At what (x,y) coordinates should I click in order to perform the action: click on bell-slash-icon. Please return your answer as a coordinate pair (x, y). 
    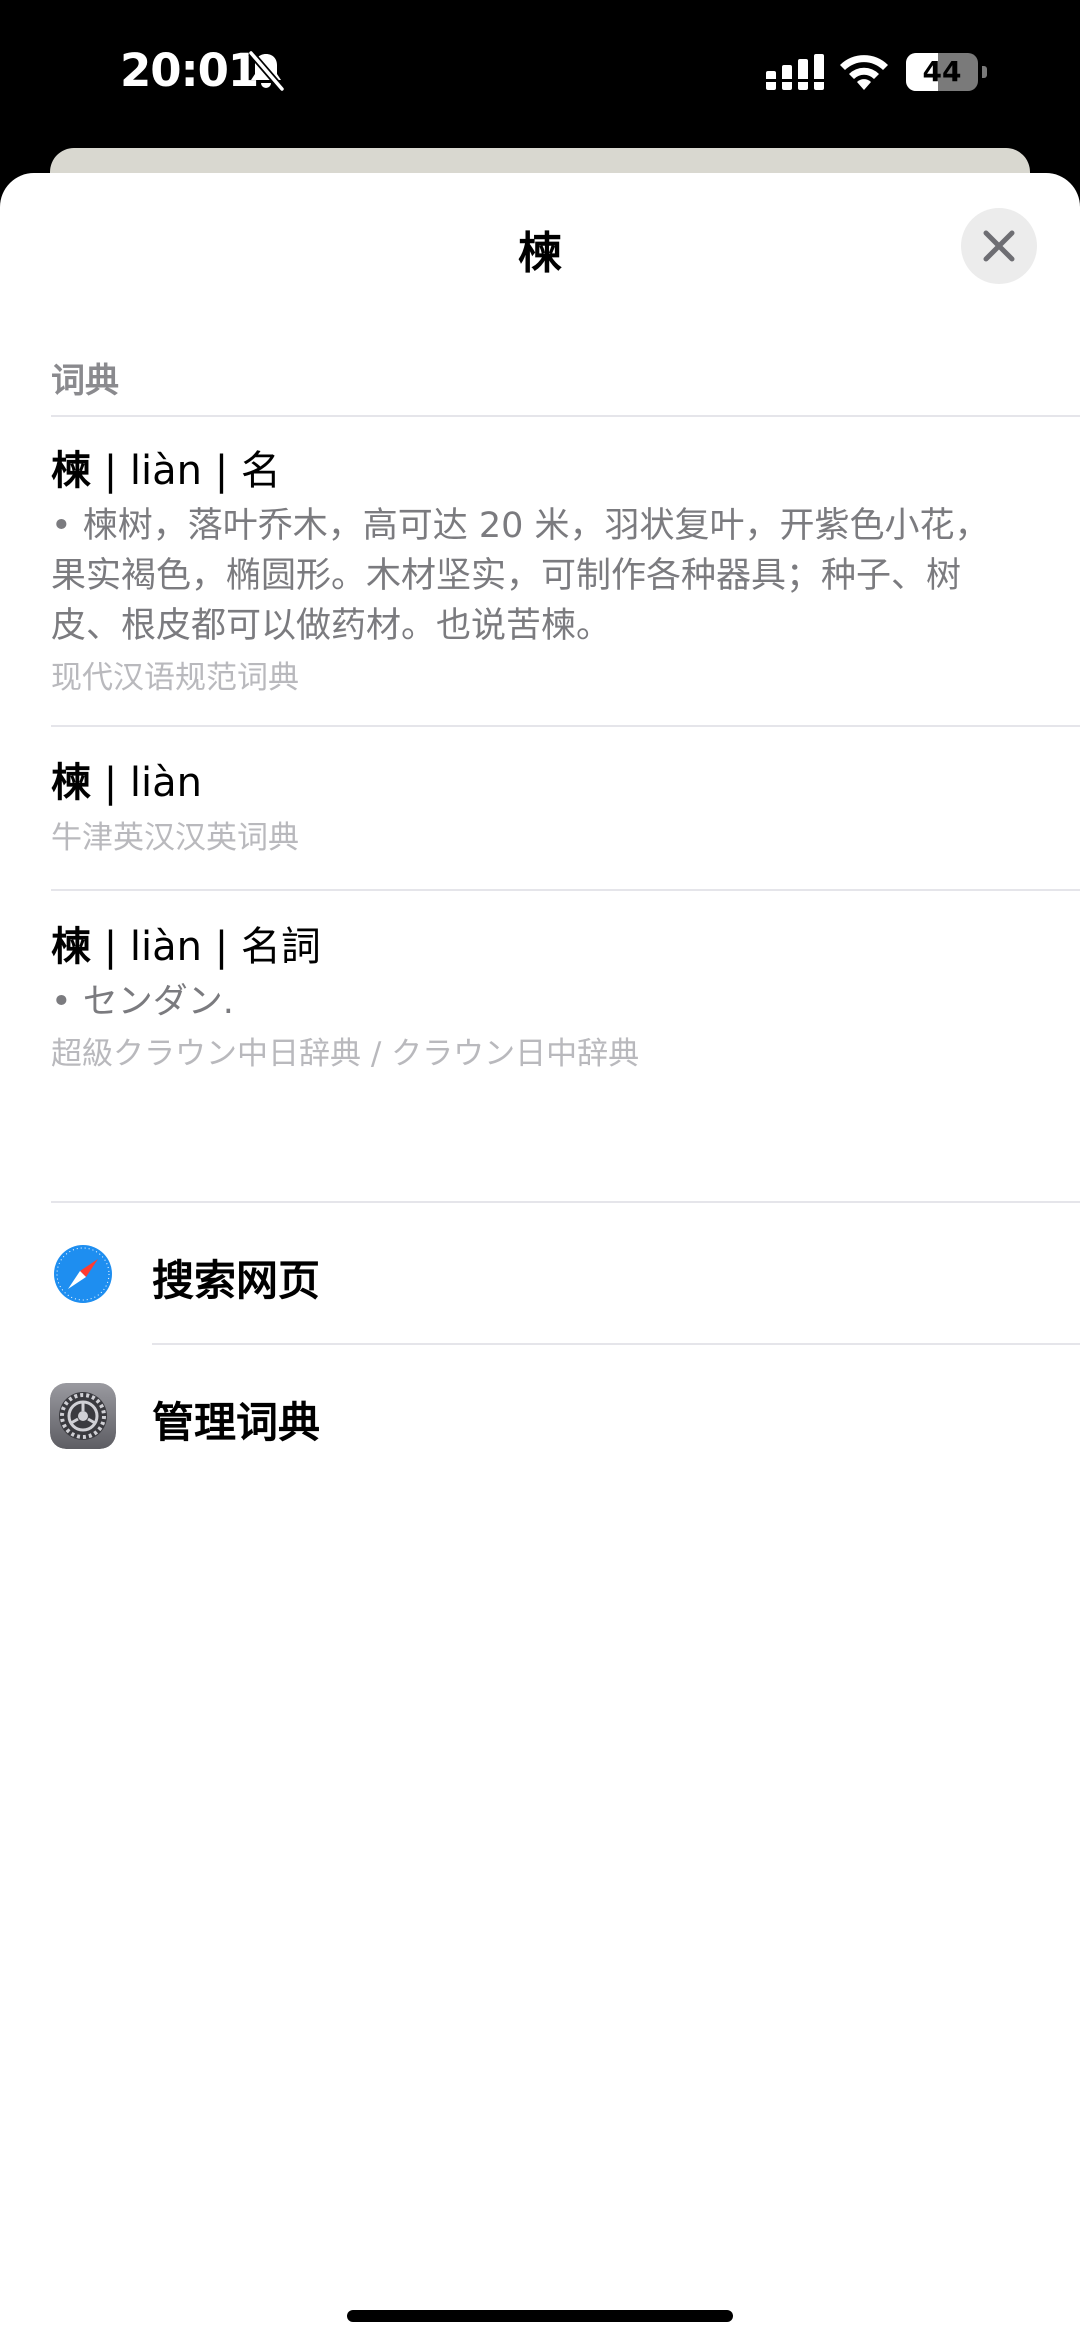
    Looking at the image, I should click on (266, 71).